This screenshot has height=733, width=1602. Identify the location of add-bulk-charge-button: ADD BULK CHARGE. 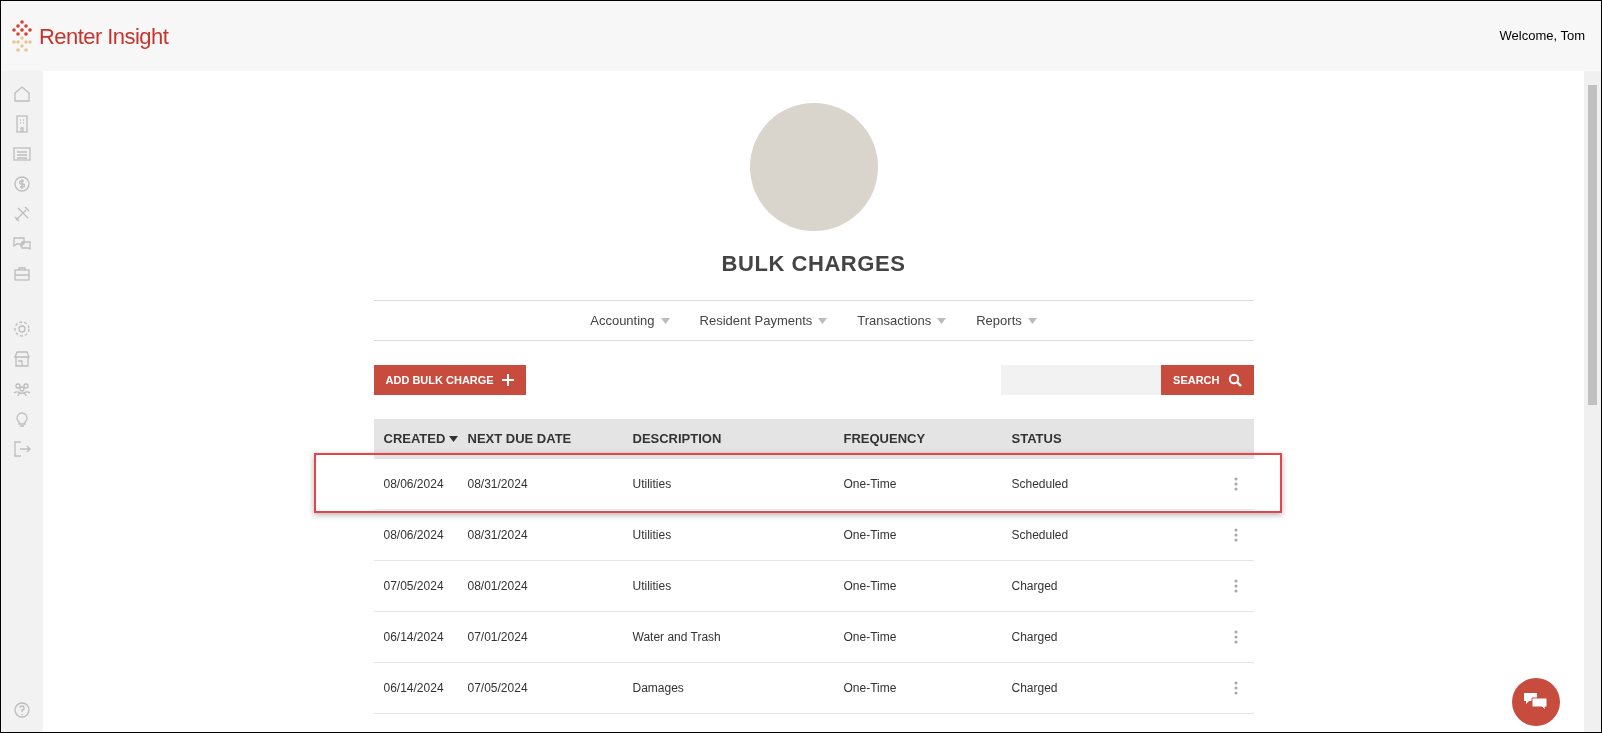
(449, 380).